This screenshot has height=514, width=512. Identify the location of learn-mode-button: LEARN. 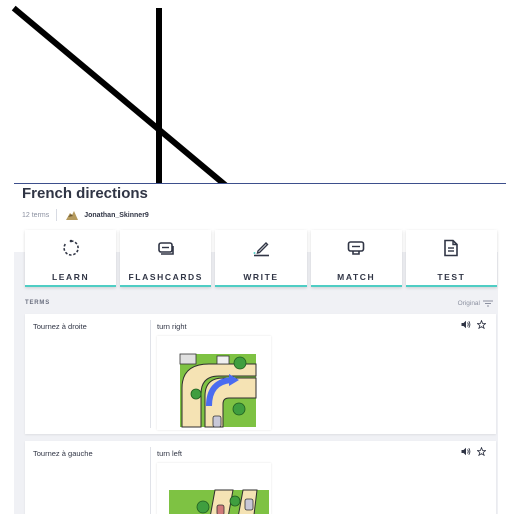
(71, 258).